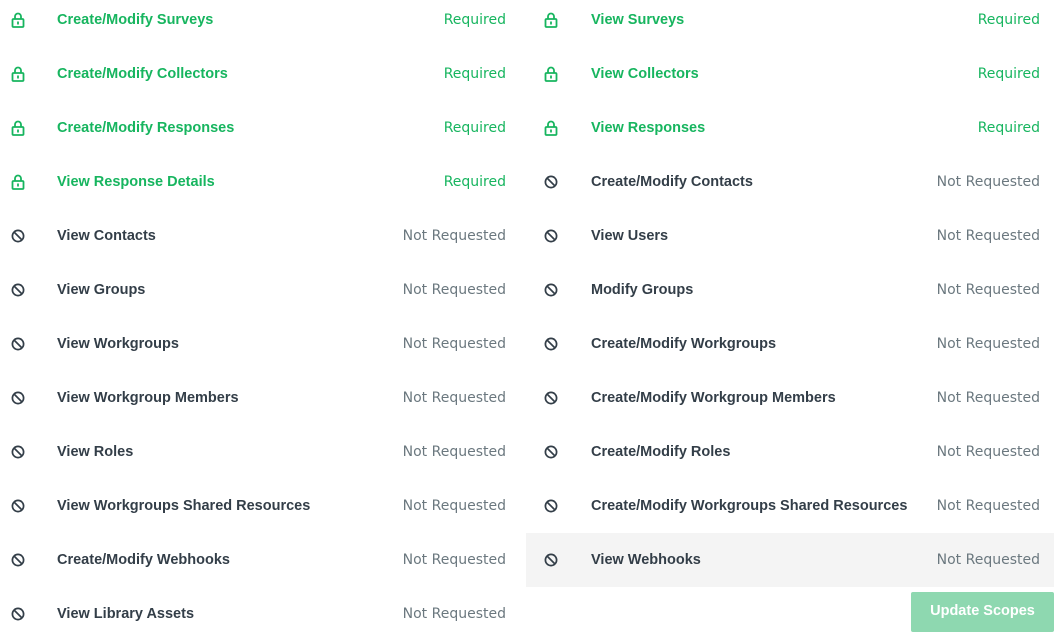  I want to click on scope-label: Create/Modify Collectors, so click(142, 74).